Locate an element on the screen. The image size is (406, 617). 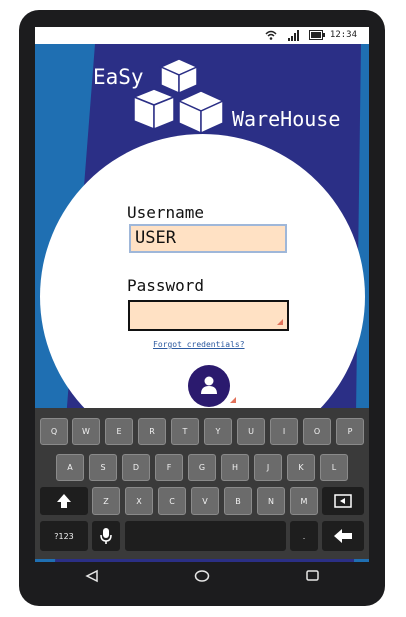
key-v: V is located at coordinates (205, 501).